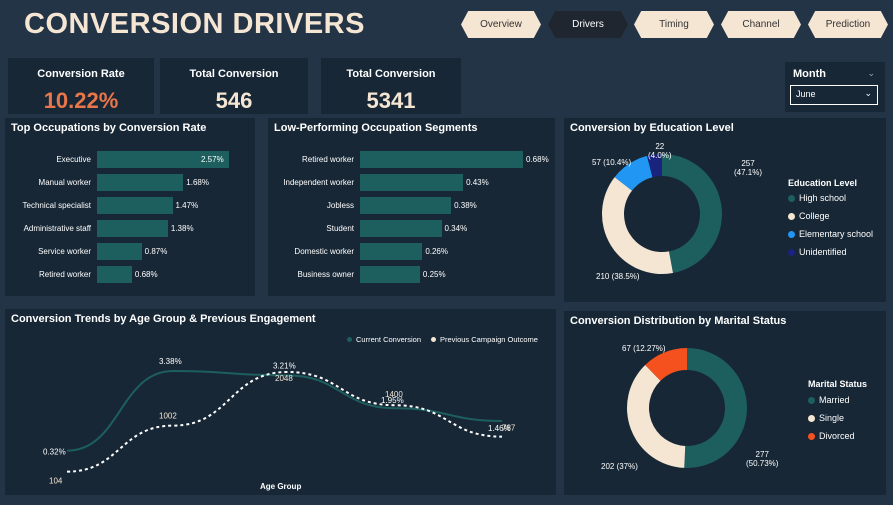  Describe the element at coordinates (54, 452) in the screenshot. I see `current-data-label: 0.32%` at that location.